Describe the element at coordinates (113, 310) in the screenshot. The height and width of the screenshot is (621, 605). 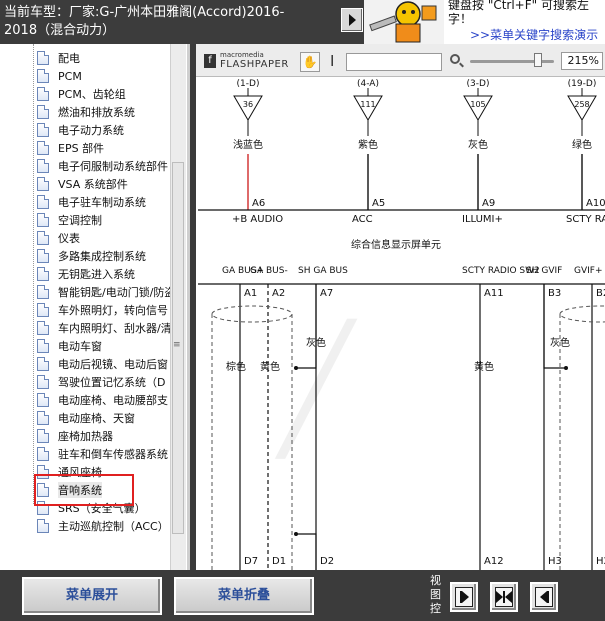
I see `tree-item-label: 车外照明灯，转向信号` at that location.